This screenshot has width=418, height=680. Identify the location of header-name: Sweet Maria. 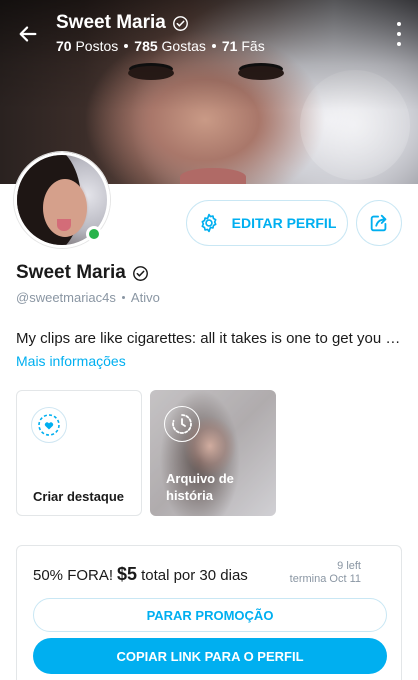
(111, 22).